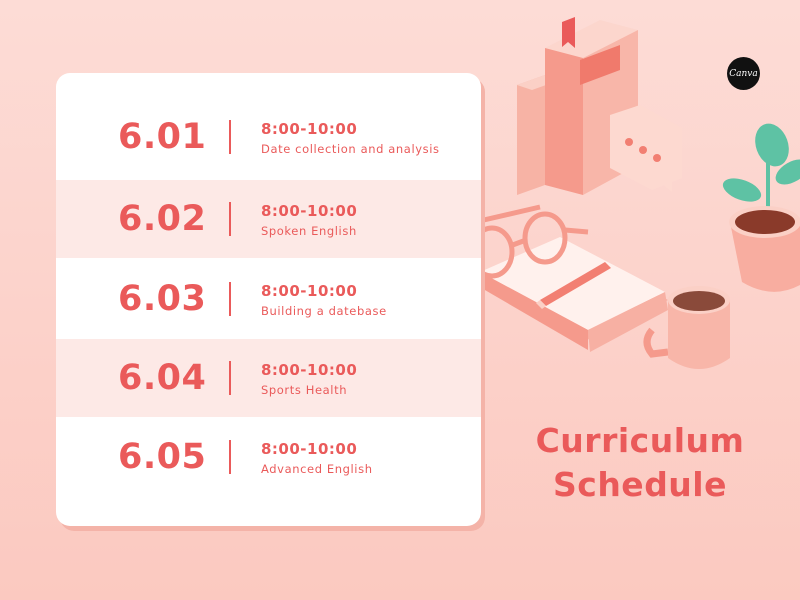 Image resolution: width=800 pixels, height=600 pixels. What do you see at coordinates (573, 294) in the screenshot?
I see `open-book-icon` at bounding box center [573, 294].